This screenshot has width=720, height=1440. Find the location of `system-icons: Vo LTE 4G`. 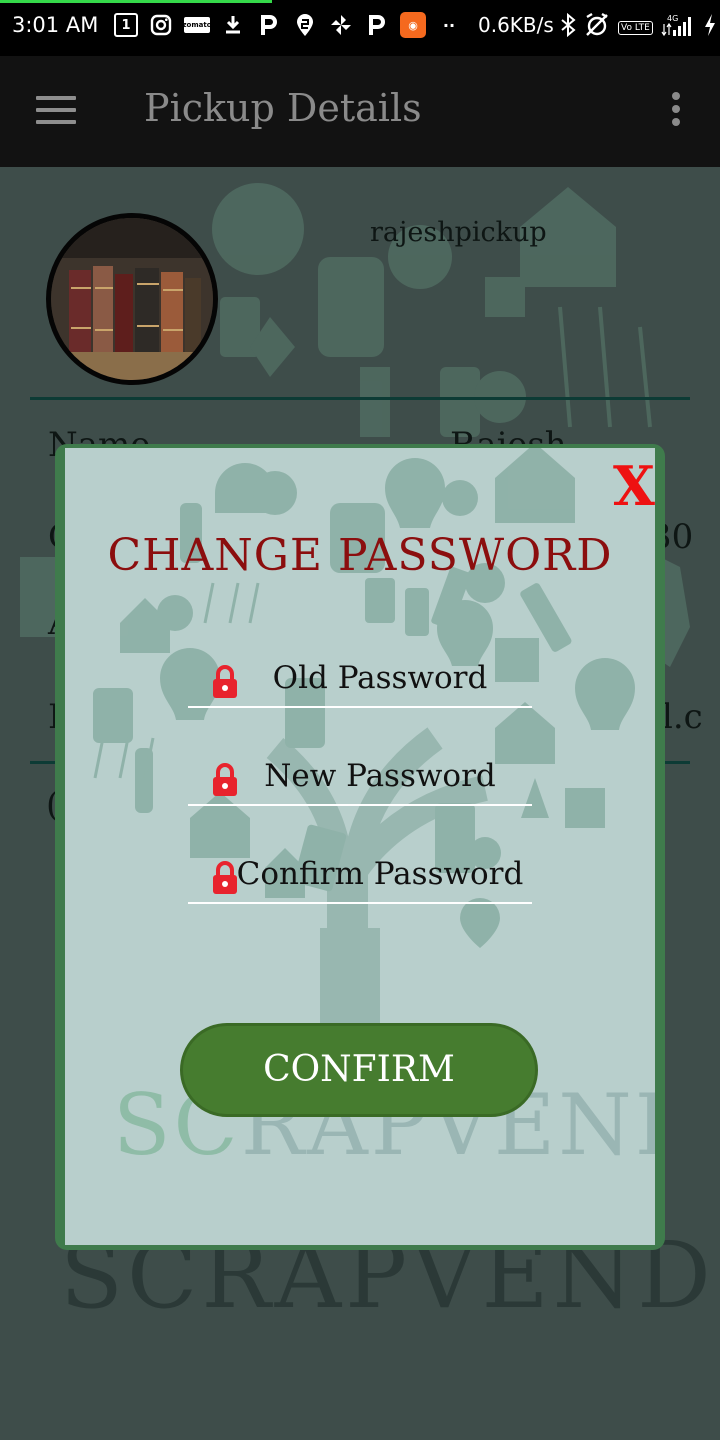

system-icons: Vo LTE 4G is located at coordinates (638, 27).